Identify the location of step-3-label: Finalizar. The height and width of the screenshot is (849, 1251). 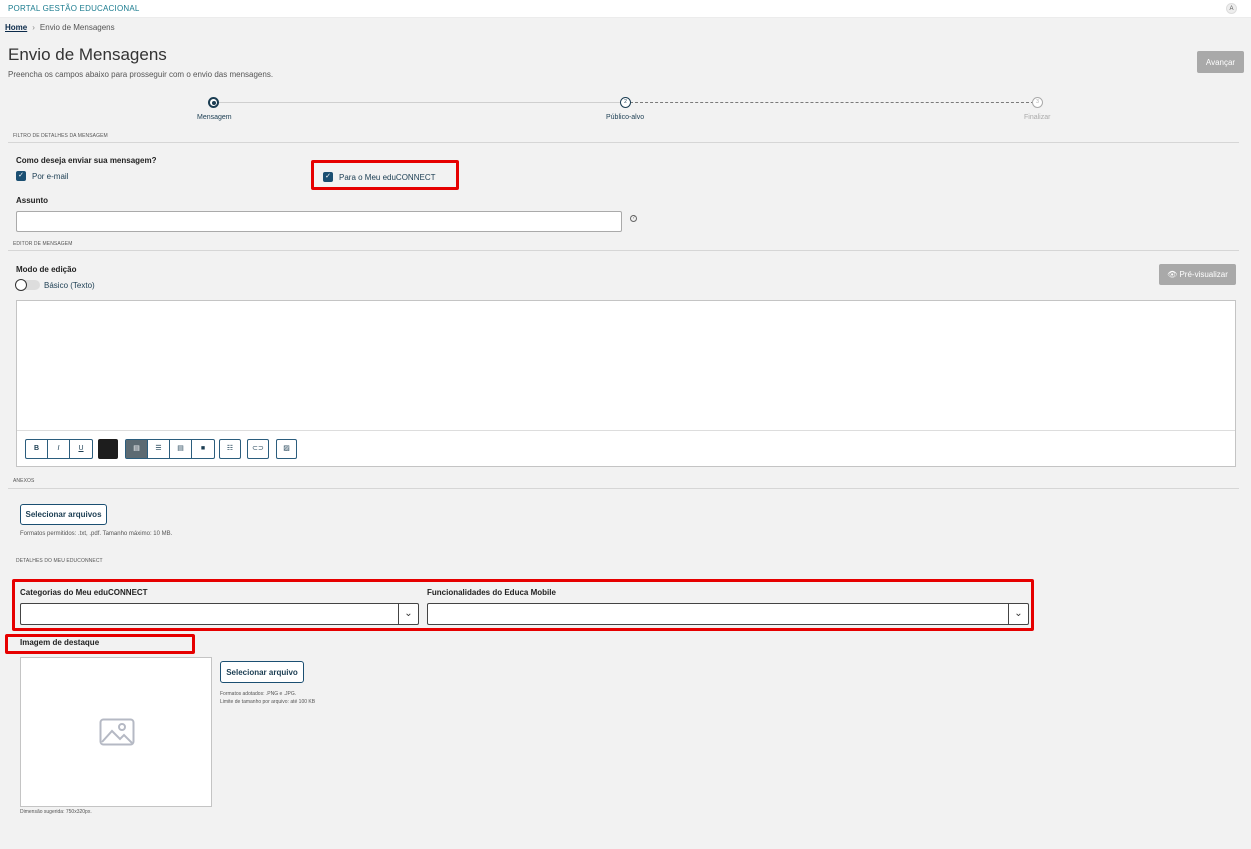
(1037, 117).